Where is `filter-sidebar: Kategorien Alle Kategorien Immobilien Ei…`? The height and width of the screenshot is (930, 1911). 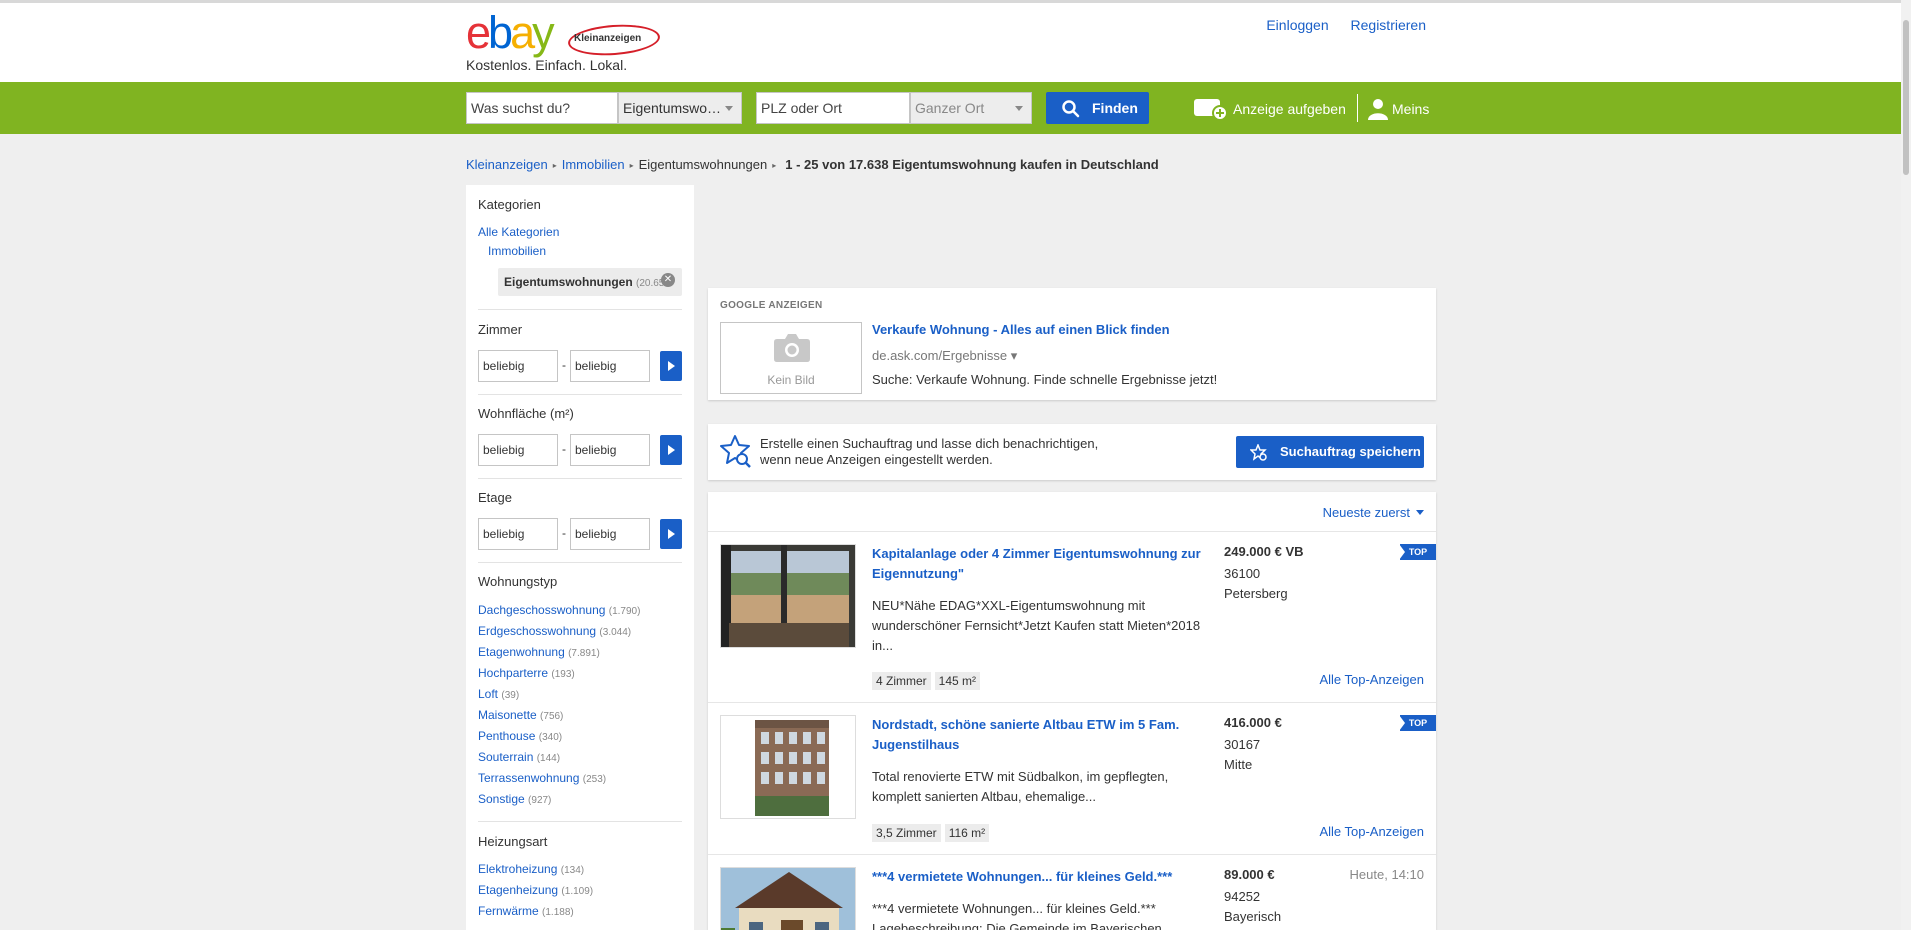
filter-sidebar: Kategorien Alle Kategorien Immobilien Ei… is located at coordinates (580, 557).